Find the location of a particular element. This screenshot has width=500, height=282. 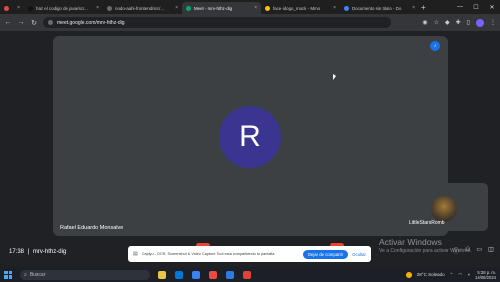

url-text: meet.google.com/mrv-hthz-dig is located at coordinates (91, 22).